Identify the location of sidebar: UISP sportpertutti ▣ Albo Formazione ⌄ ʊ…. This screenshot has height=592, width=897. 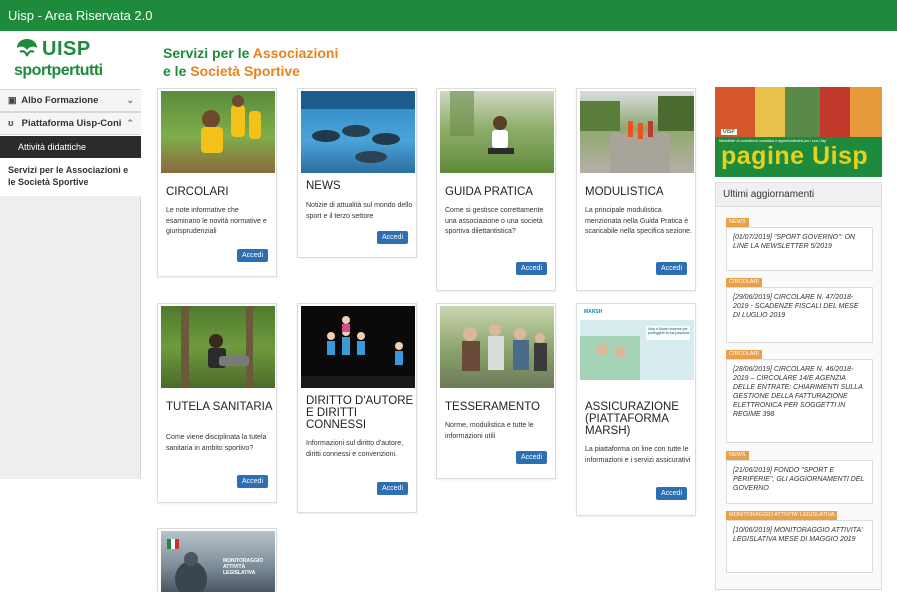
(70, 311).